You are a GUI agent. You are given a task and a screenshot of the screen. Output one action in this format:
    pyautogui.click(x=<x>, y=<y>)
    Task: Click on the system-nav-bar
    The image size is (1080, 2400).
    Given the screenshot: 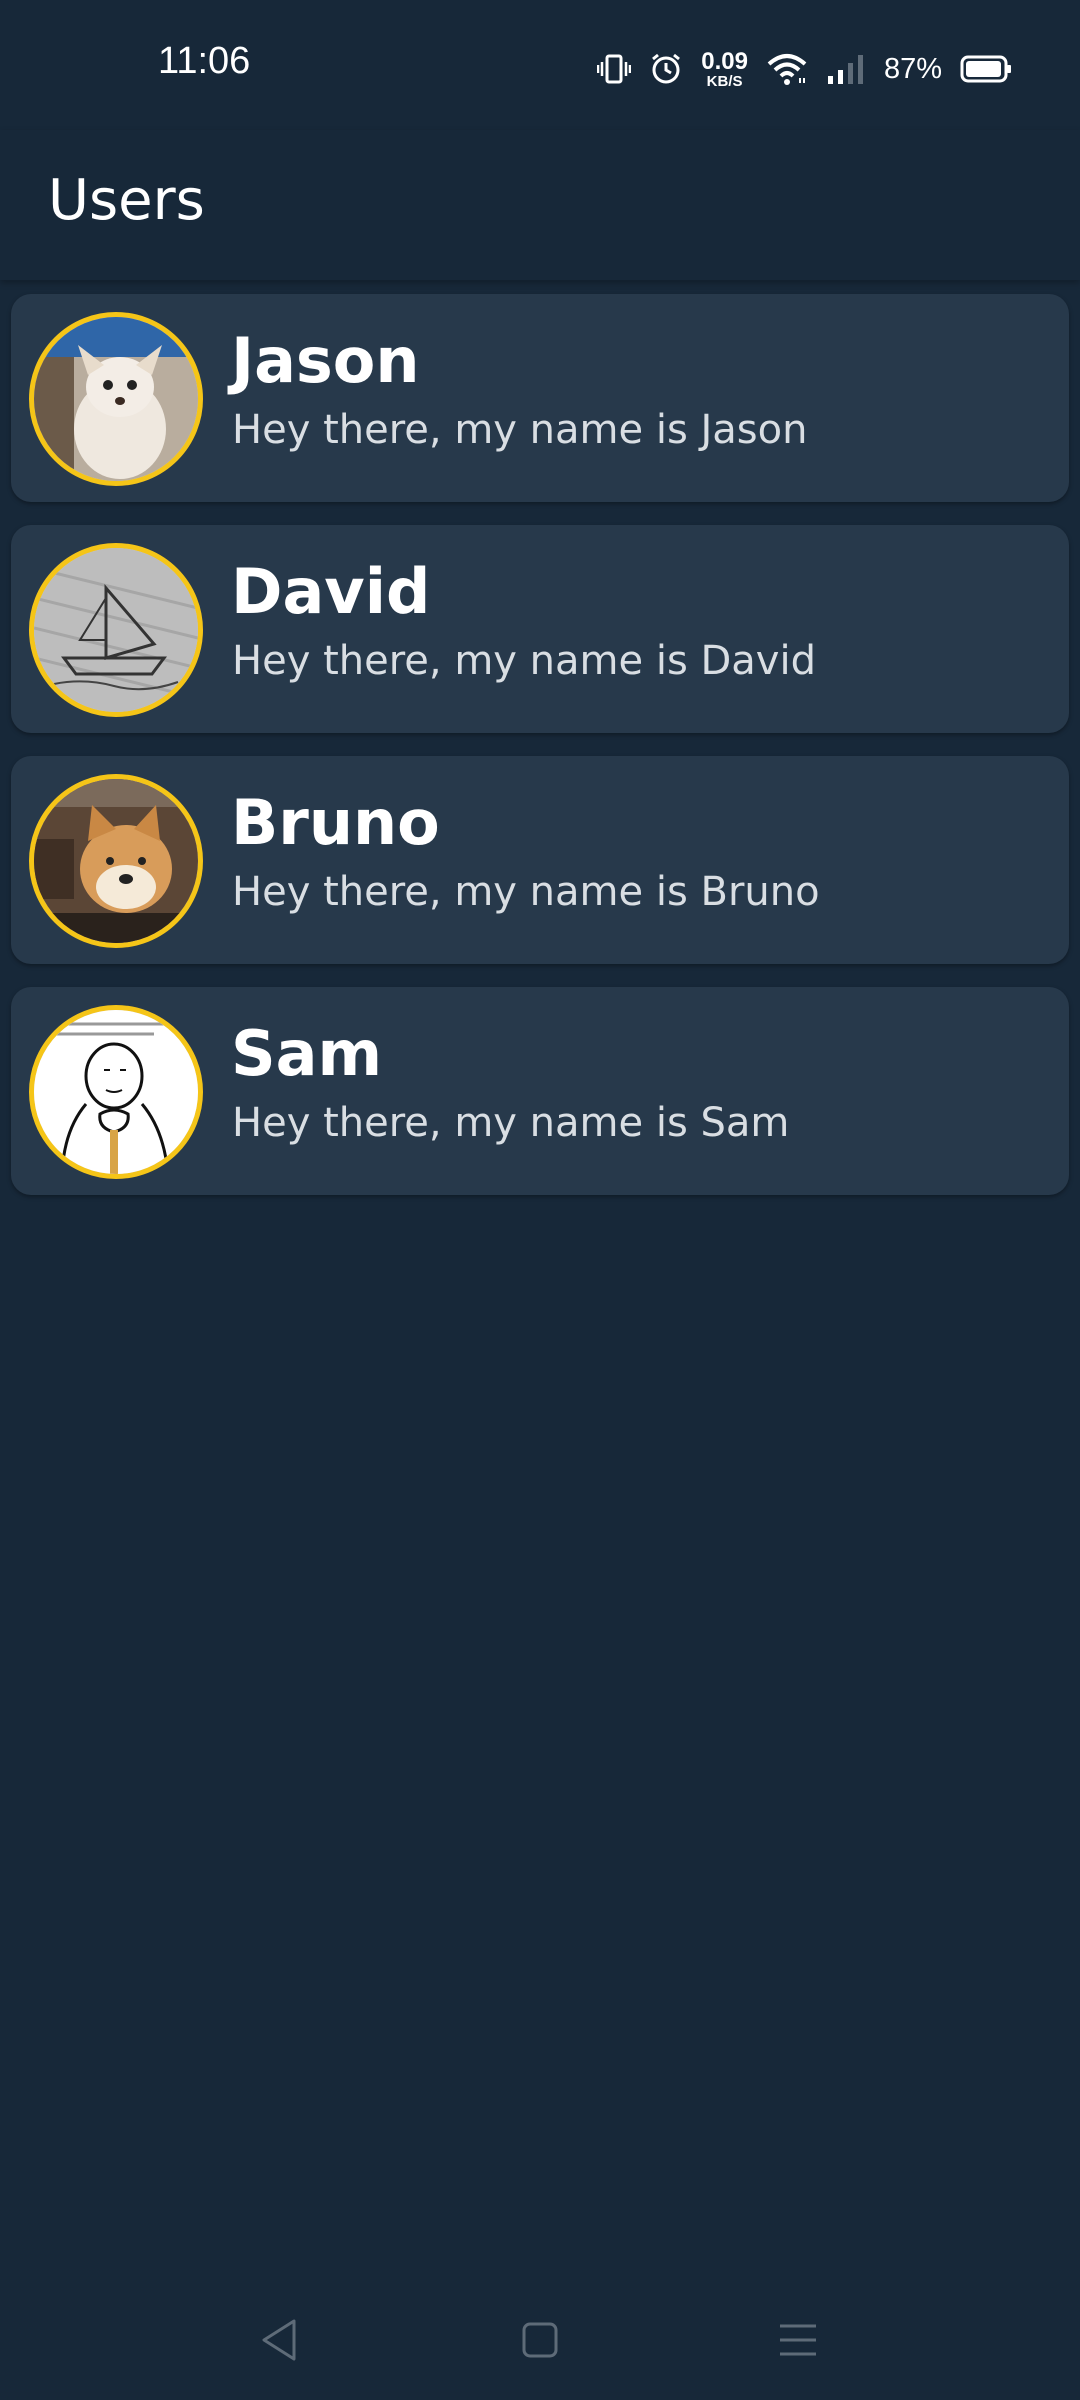 What is the action you would take?
    pyautogui.click(x=540, y=2335)
    